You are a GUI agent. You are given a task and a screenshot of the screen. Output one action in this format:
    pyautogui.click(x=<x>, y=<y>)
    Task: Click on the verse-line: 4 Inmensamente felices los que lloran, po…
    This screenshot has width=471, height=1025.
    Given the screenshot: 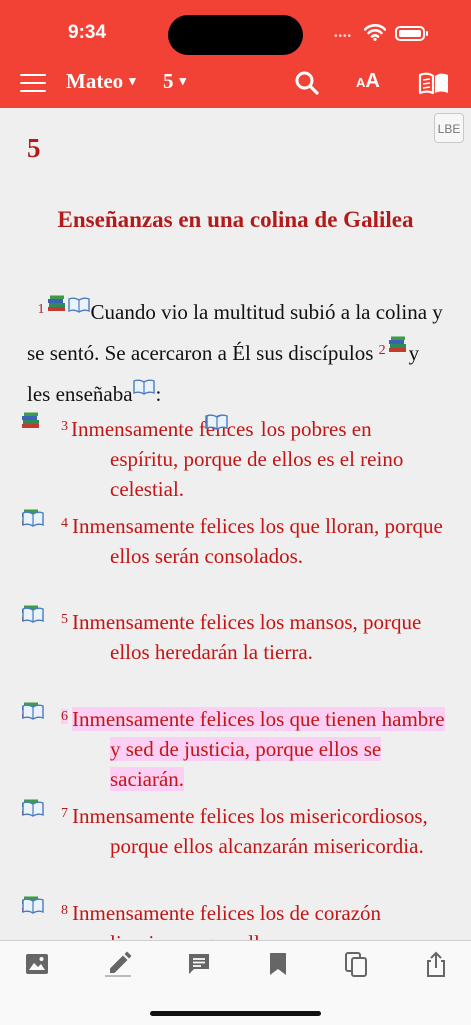 What is the action you would take?
    pyautogui.click(x=233, y=538)
    